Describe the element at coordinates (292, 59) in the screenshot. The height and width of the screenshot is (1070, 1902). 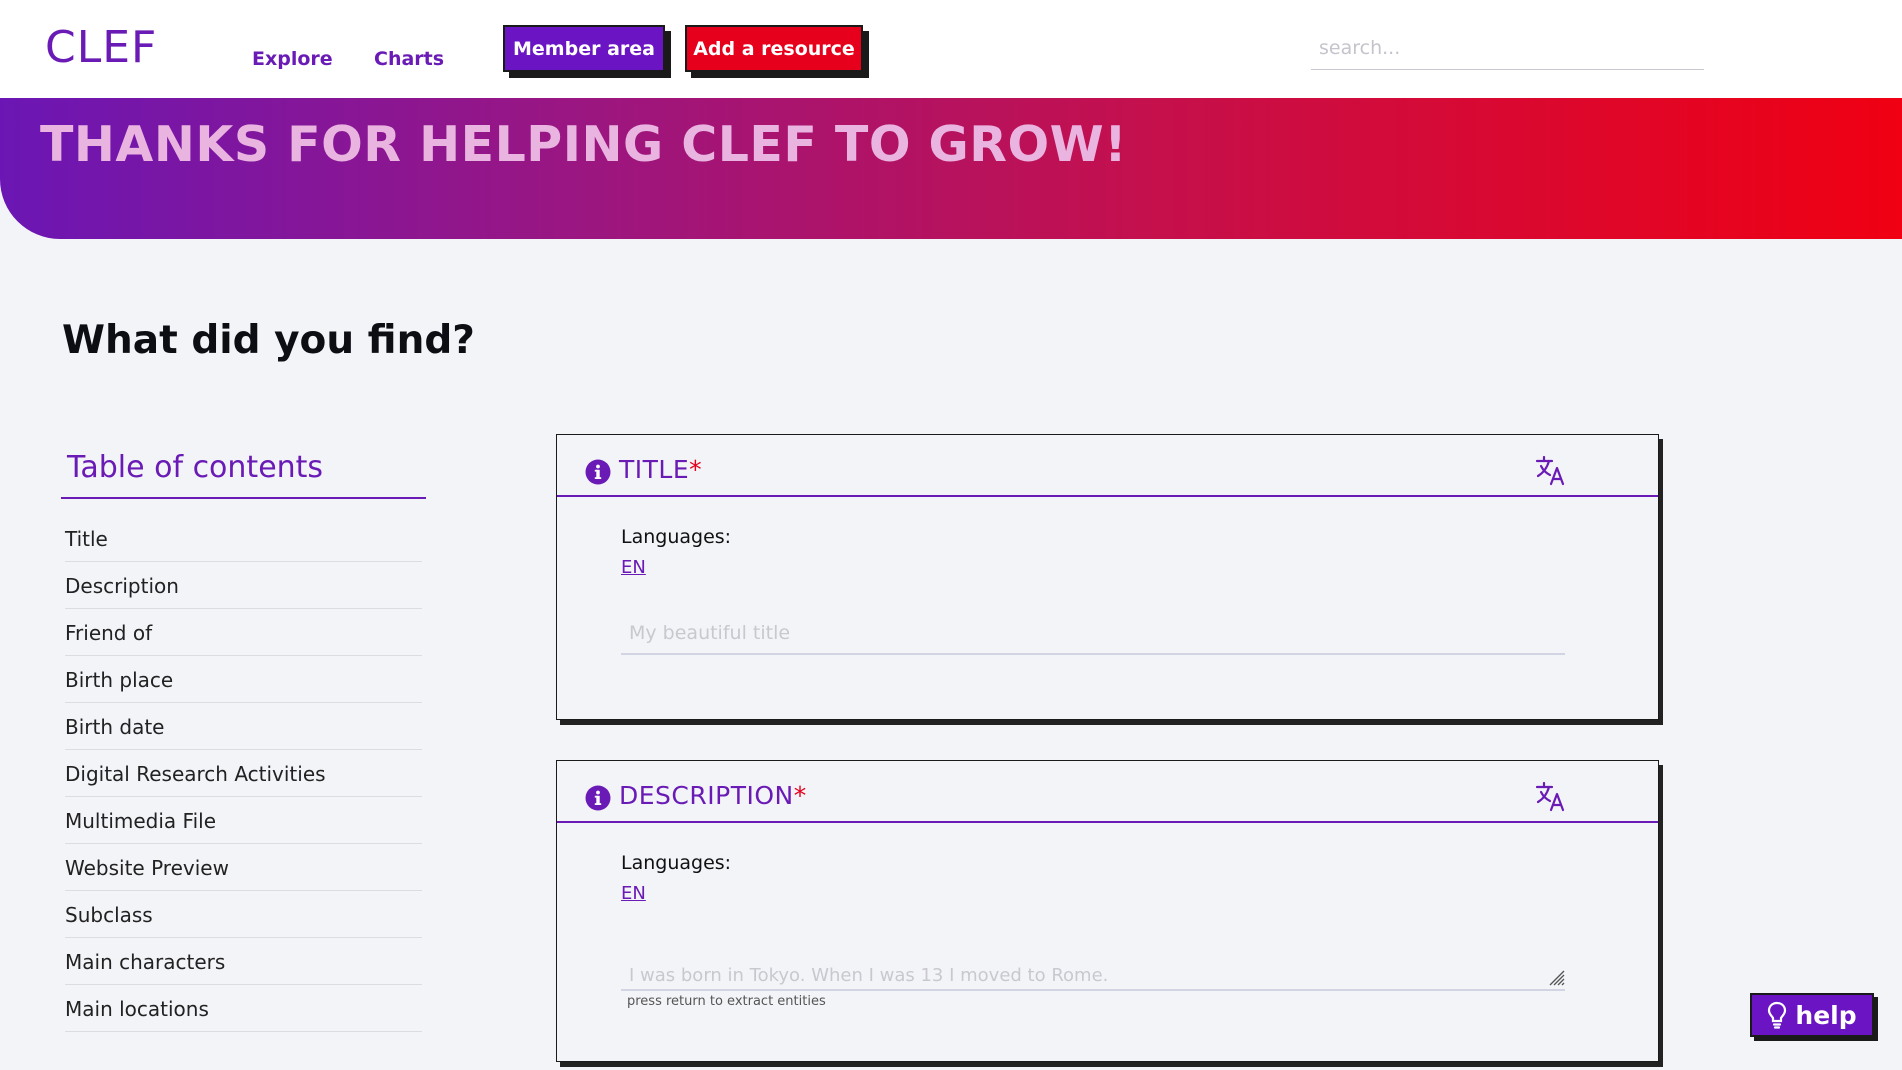
I see `nav-explore-link: Explore` at that location.